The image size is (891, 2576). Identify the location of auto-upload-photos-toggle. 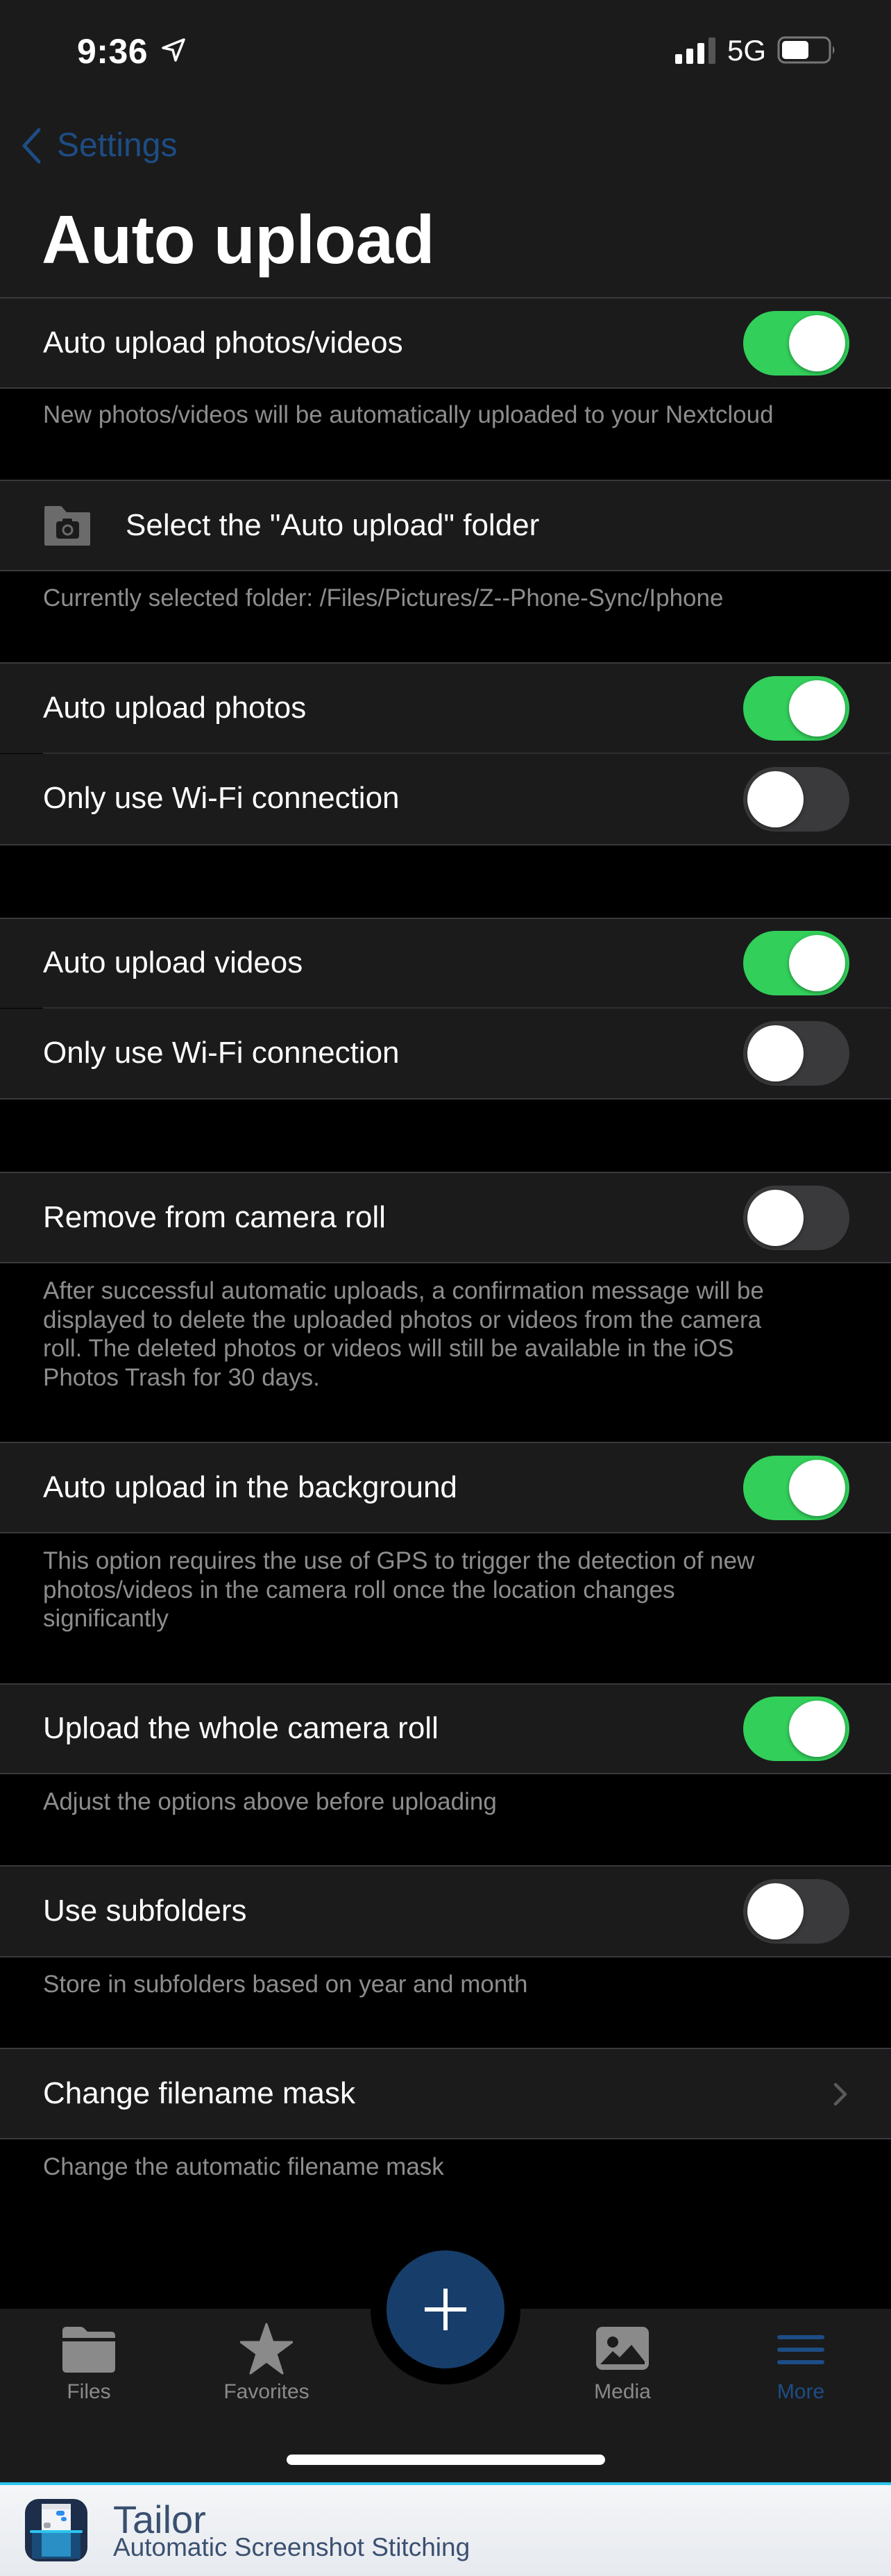
(796, 708).